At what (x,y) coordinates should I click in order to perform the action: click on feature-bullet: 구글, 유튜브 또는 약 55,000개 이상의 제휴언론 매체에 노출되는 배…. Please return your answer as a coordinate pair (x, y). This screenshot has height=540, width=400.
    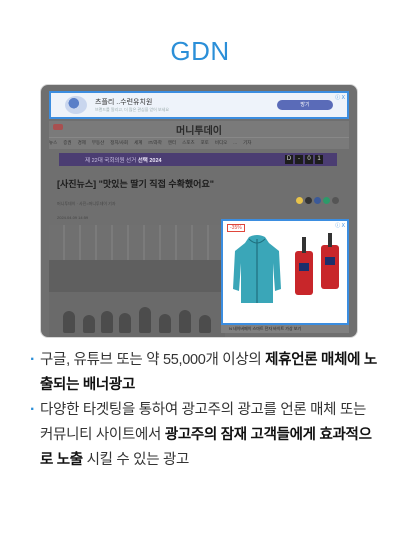
    Looking at the image, I should click on (205, 372).